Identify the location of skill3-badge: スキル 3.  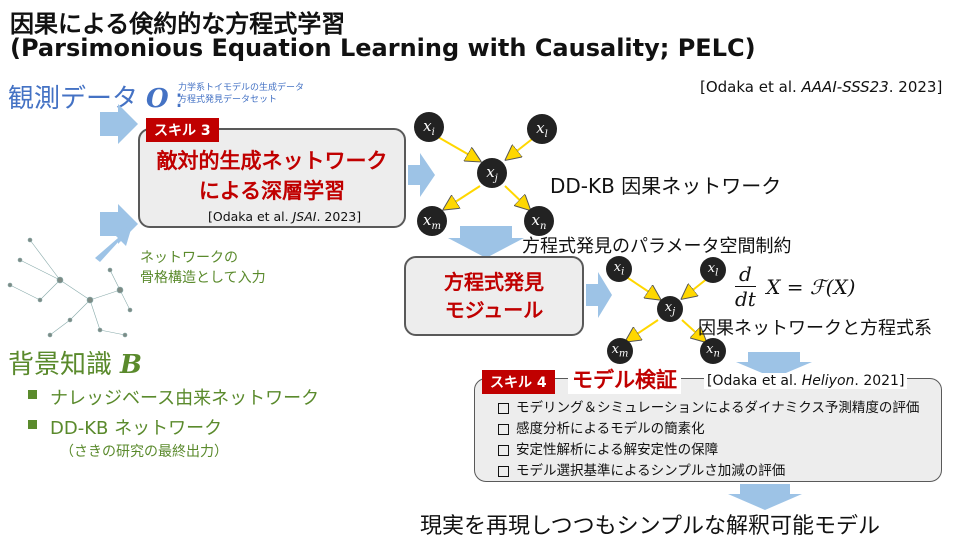
(182, 130).